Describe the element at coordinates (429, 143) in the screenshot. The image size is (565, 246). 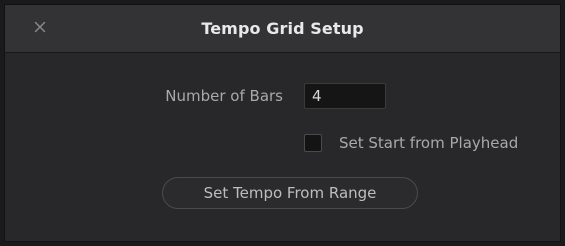
I see `set-start-from-playhead-label: Set Start from Playhead` at that location.